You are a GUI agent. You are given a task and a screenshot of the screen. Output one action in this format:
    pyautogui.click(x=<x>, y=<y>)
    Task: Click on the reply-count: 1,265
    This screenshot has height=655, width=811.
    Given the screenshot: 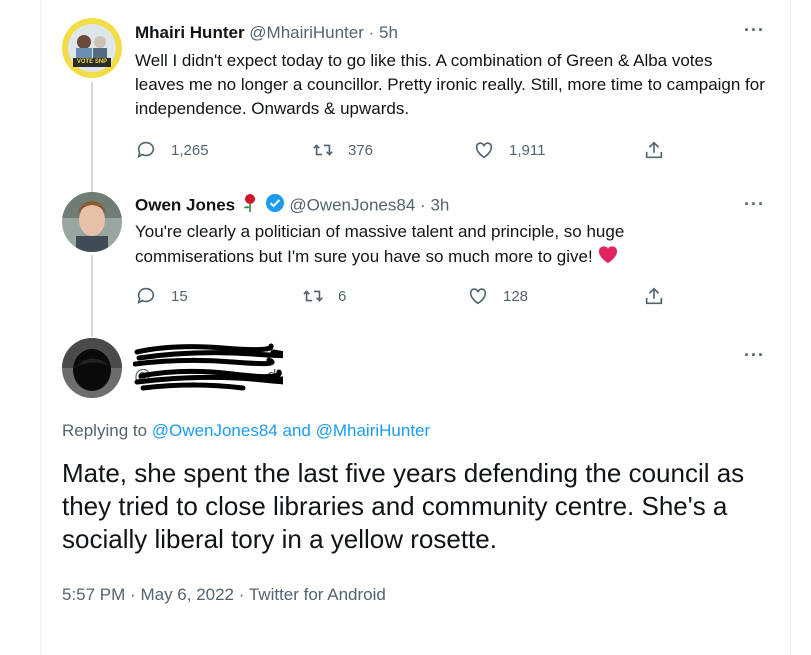 What is the action you would take?
    pyautogui.click(x=190, y=150)
    